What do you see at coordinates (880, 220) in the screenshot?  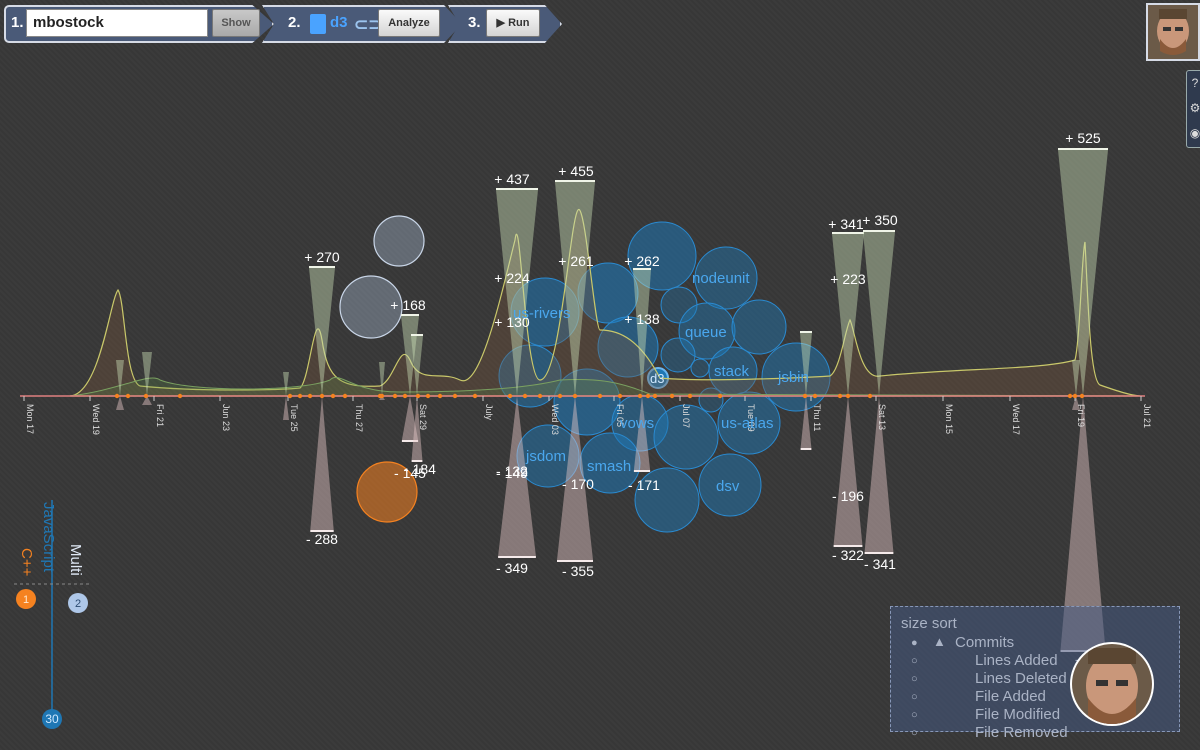 I see `additions-label: + 350` at bounding box center [880, 220].